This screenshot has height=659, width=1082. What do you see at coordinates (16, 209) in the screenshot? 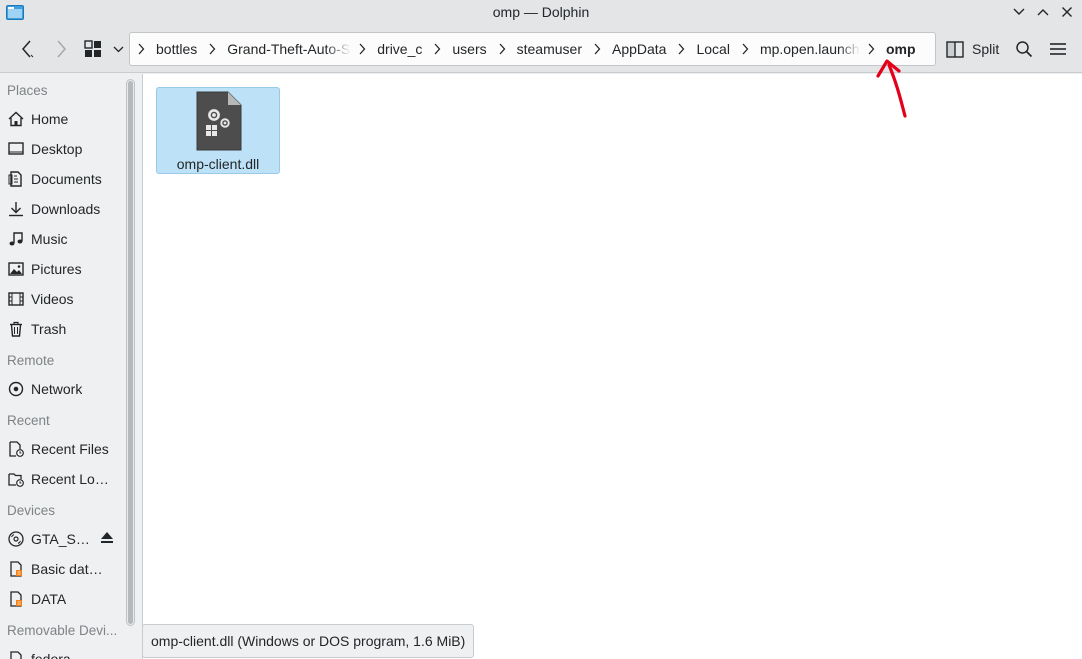
I see `downloads-icon` at bounding box center [16, 209].